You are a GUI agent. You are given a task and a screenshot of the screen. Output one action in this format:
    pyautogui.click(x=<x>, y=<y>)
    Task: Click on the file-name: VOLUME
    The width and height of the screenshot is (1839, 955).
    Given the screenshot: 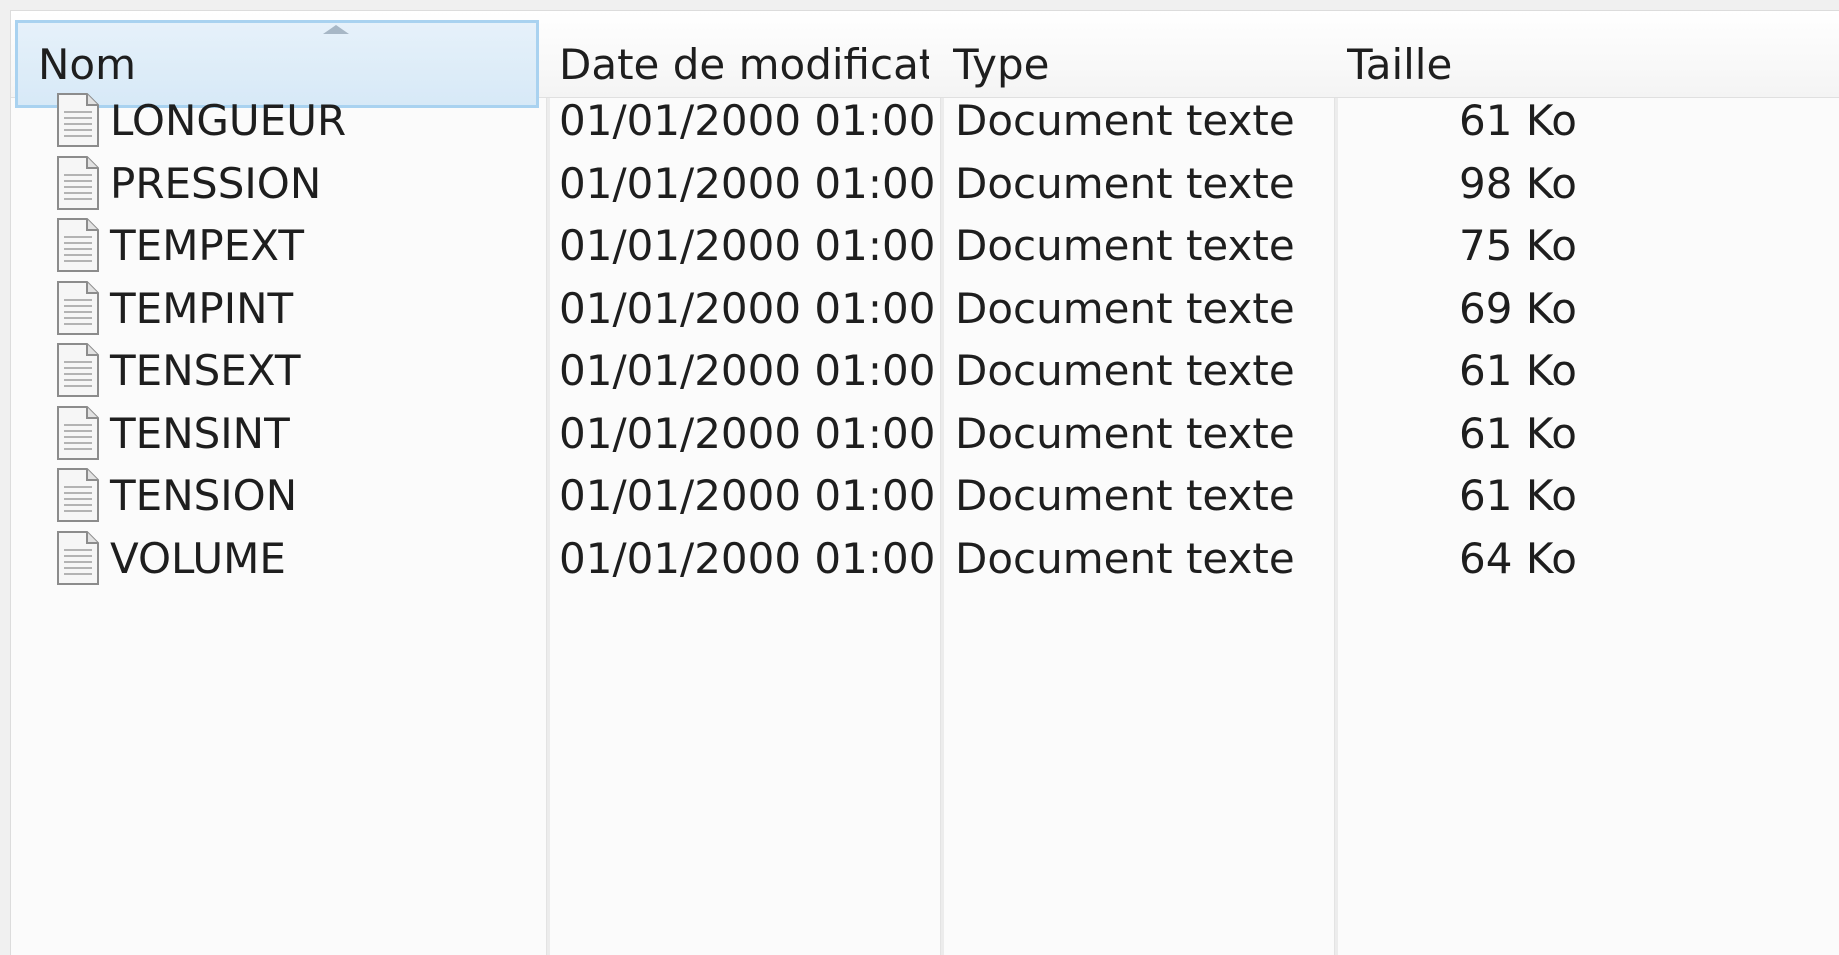 What is the action you would take?
    pyautogui.click(x=198, y=558)
    